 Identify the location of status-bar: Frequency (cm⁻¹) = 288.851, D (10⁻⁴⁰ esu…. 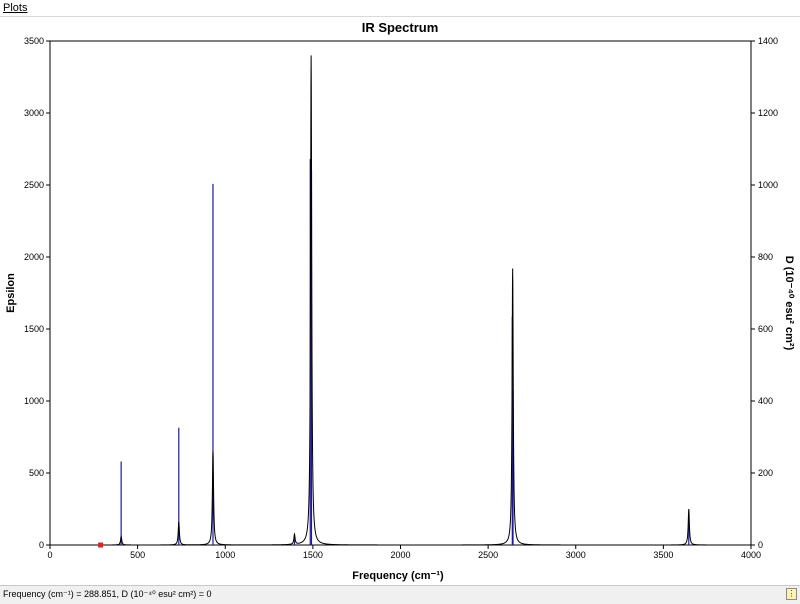
(400, 594).